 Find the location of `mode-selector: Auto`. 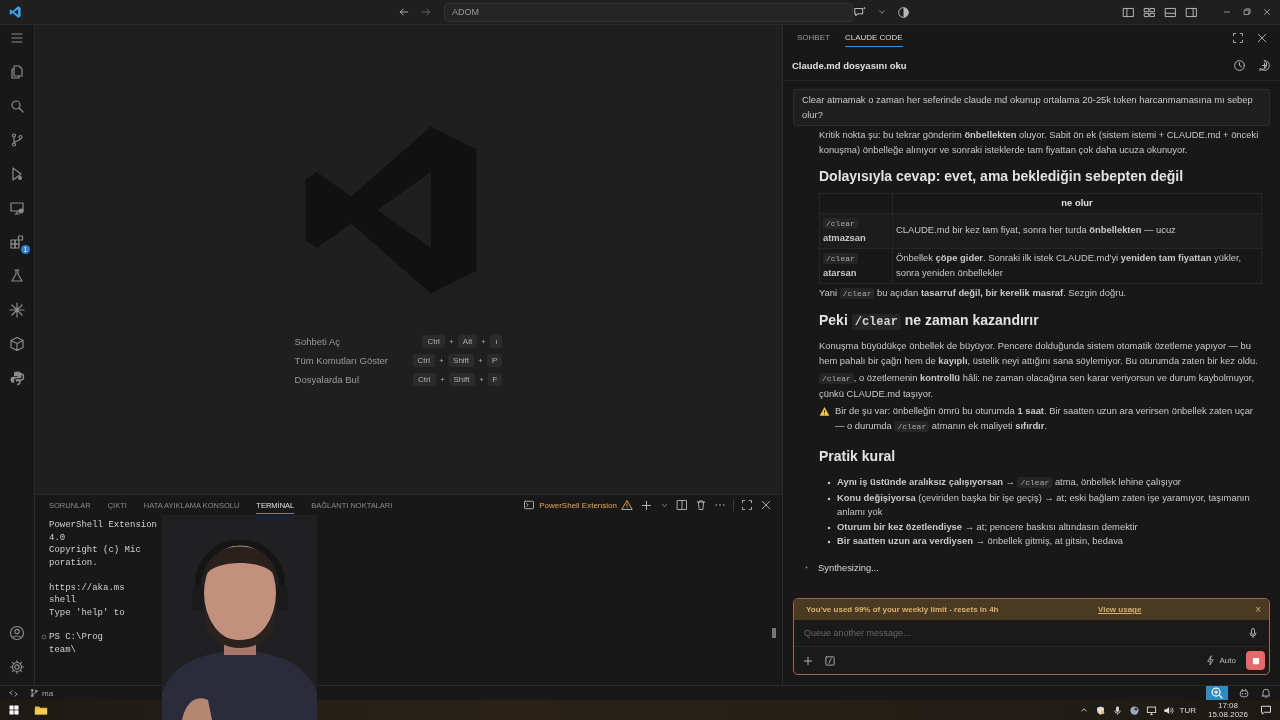

mode-selector: Auto is located at coordinates (1220, 660).